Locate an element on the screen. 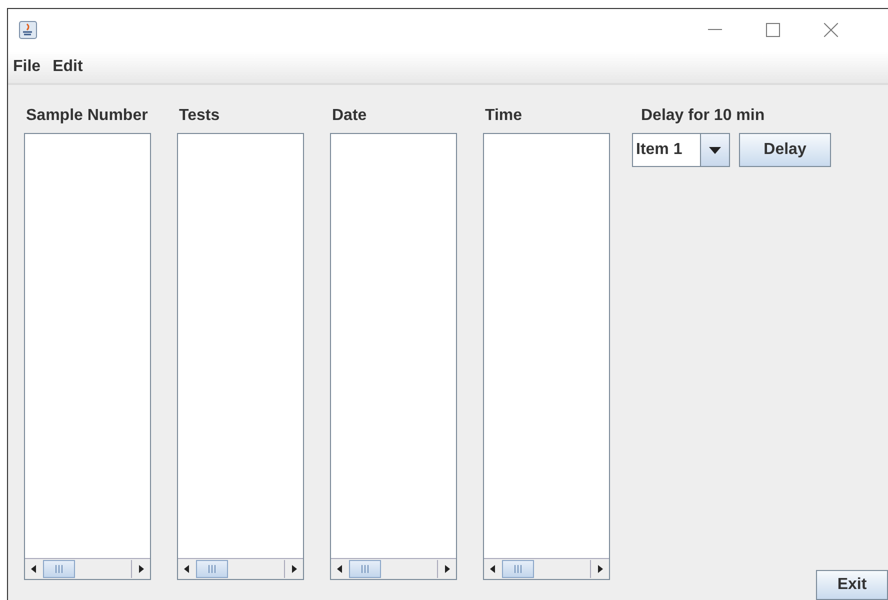  delay-label: Delay for 10 min is located at coordinates (703, 116).